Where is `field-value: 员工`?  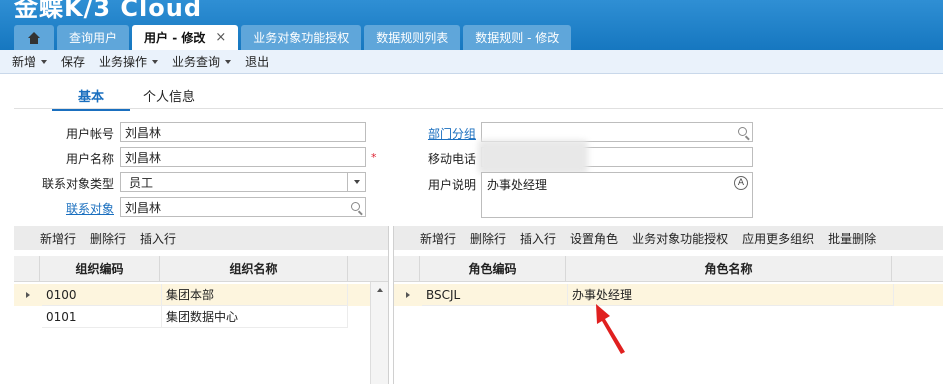
field-value: 员工 is located at coordinates (141, 182).